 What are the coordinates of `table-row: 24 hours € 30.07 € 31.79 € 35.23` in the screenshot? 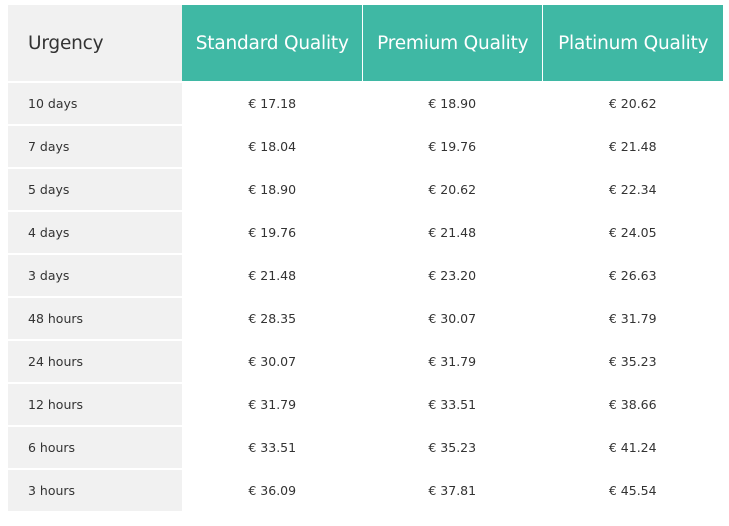 It's located at (365, 360).